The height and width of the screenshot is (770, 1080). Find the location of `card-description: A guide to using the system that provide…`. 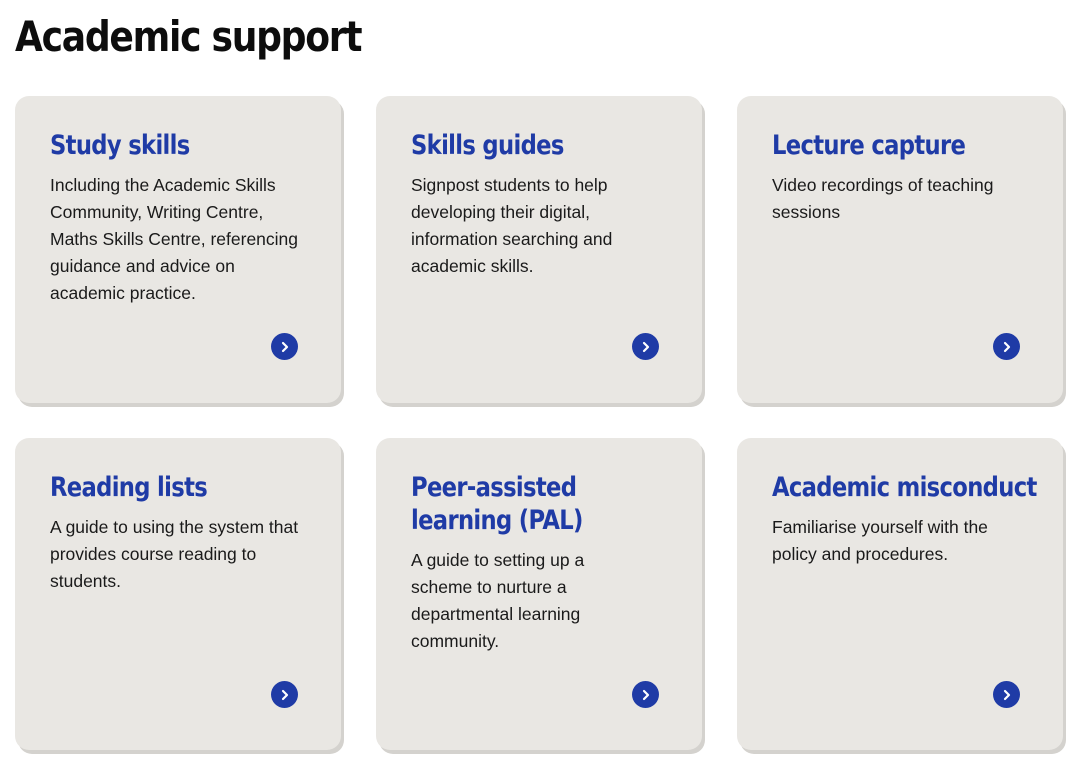

card-description: A guide to using the system that provide… is located at coordinates (174, 554).